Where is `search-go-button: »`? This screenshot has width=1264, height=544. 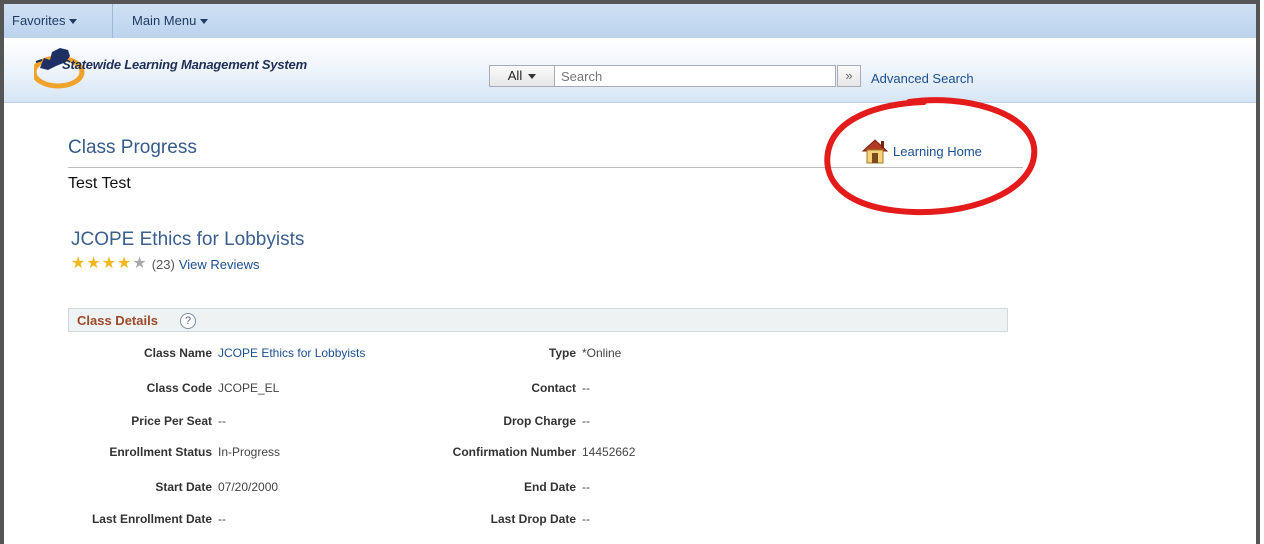
search-go-button: » is located at coordinates (849, 76).